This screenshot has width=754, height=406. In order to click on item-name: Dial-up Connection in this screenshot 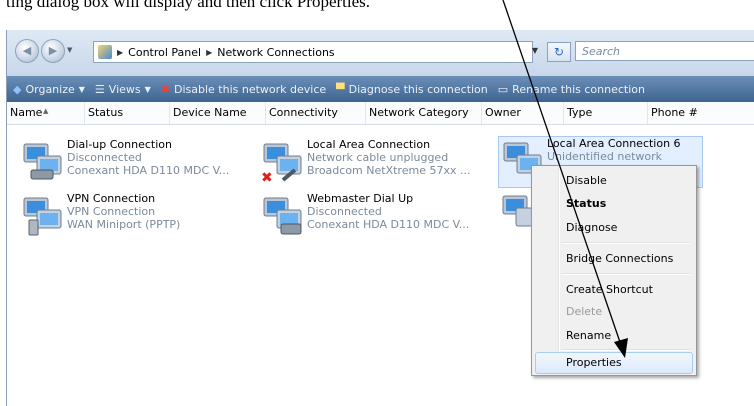, I will do `click(119, 144)`.